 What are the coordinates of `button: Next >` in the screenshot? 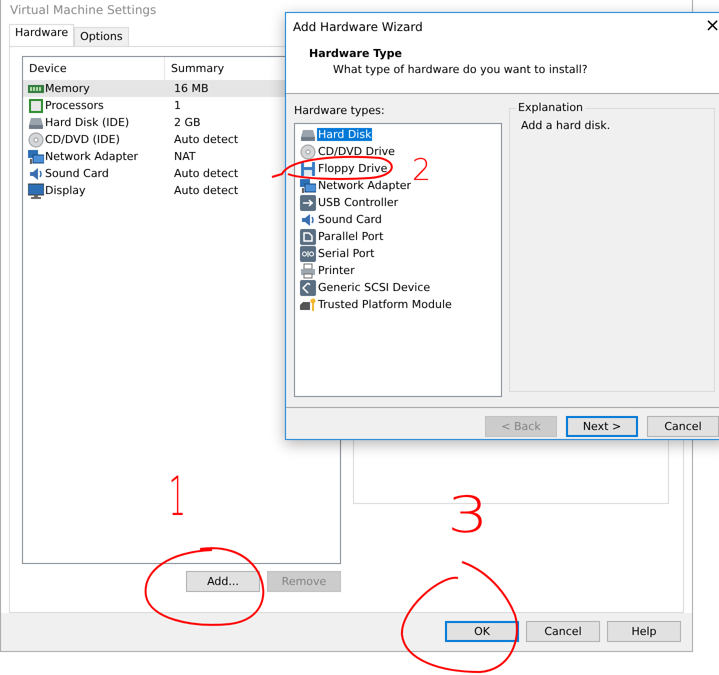 It's located at (602, 426).